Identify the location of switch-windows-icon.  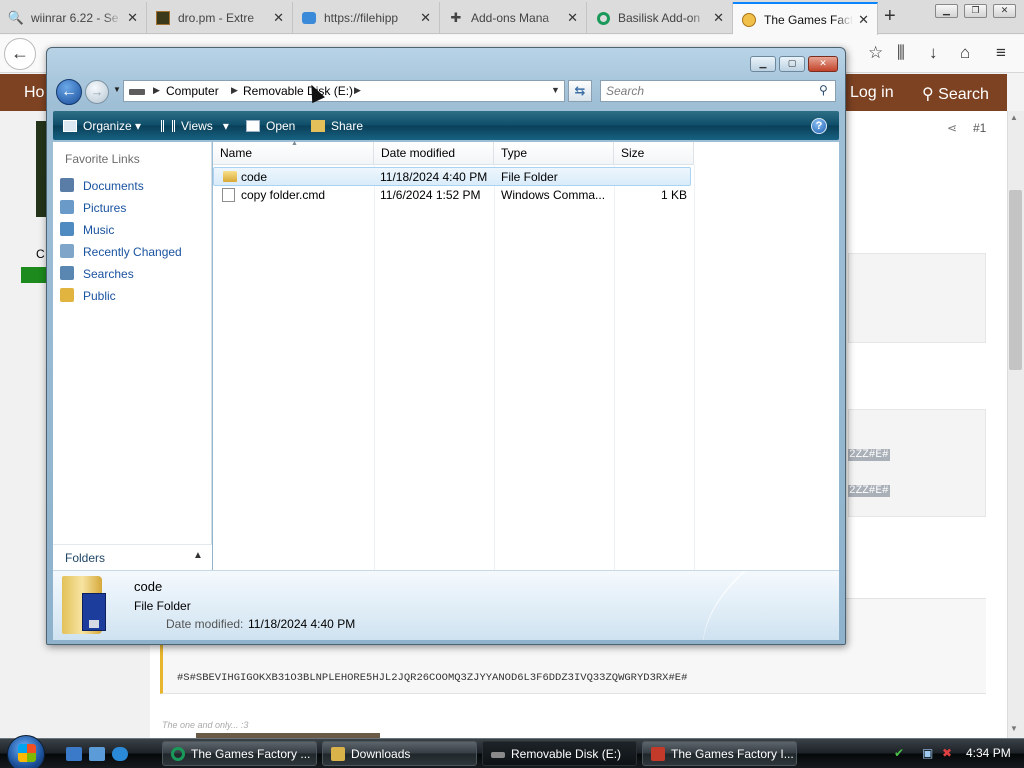
(97, 754).